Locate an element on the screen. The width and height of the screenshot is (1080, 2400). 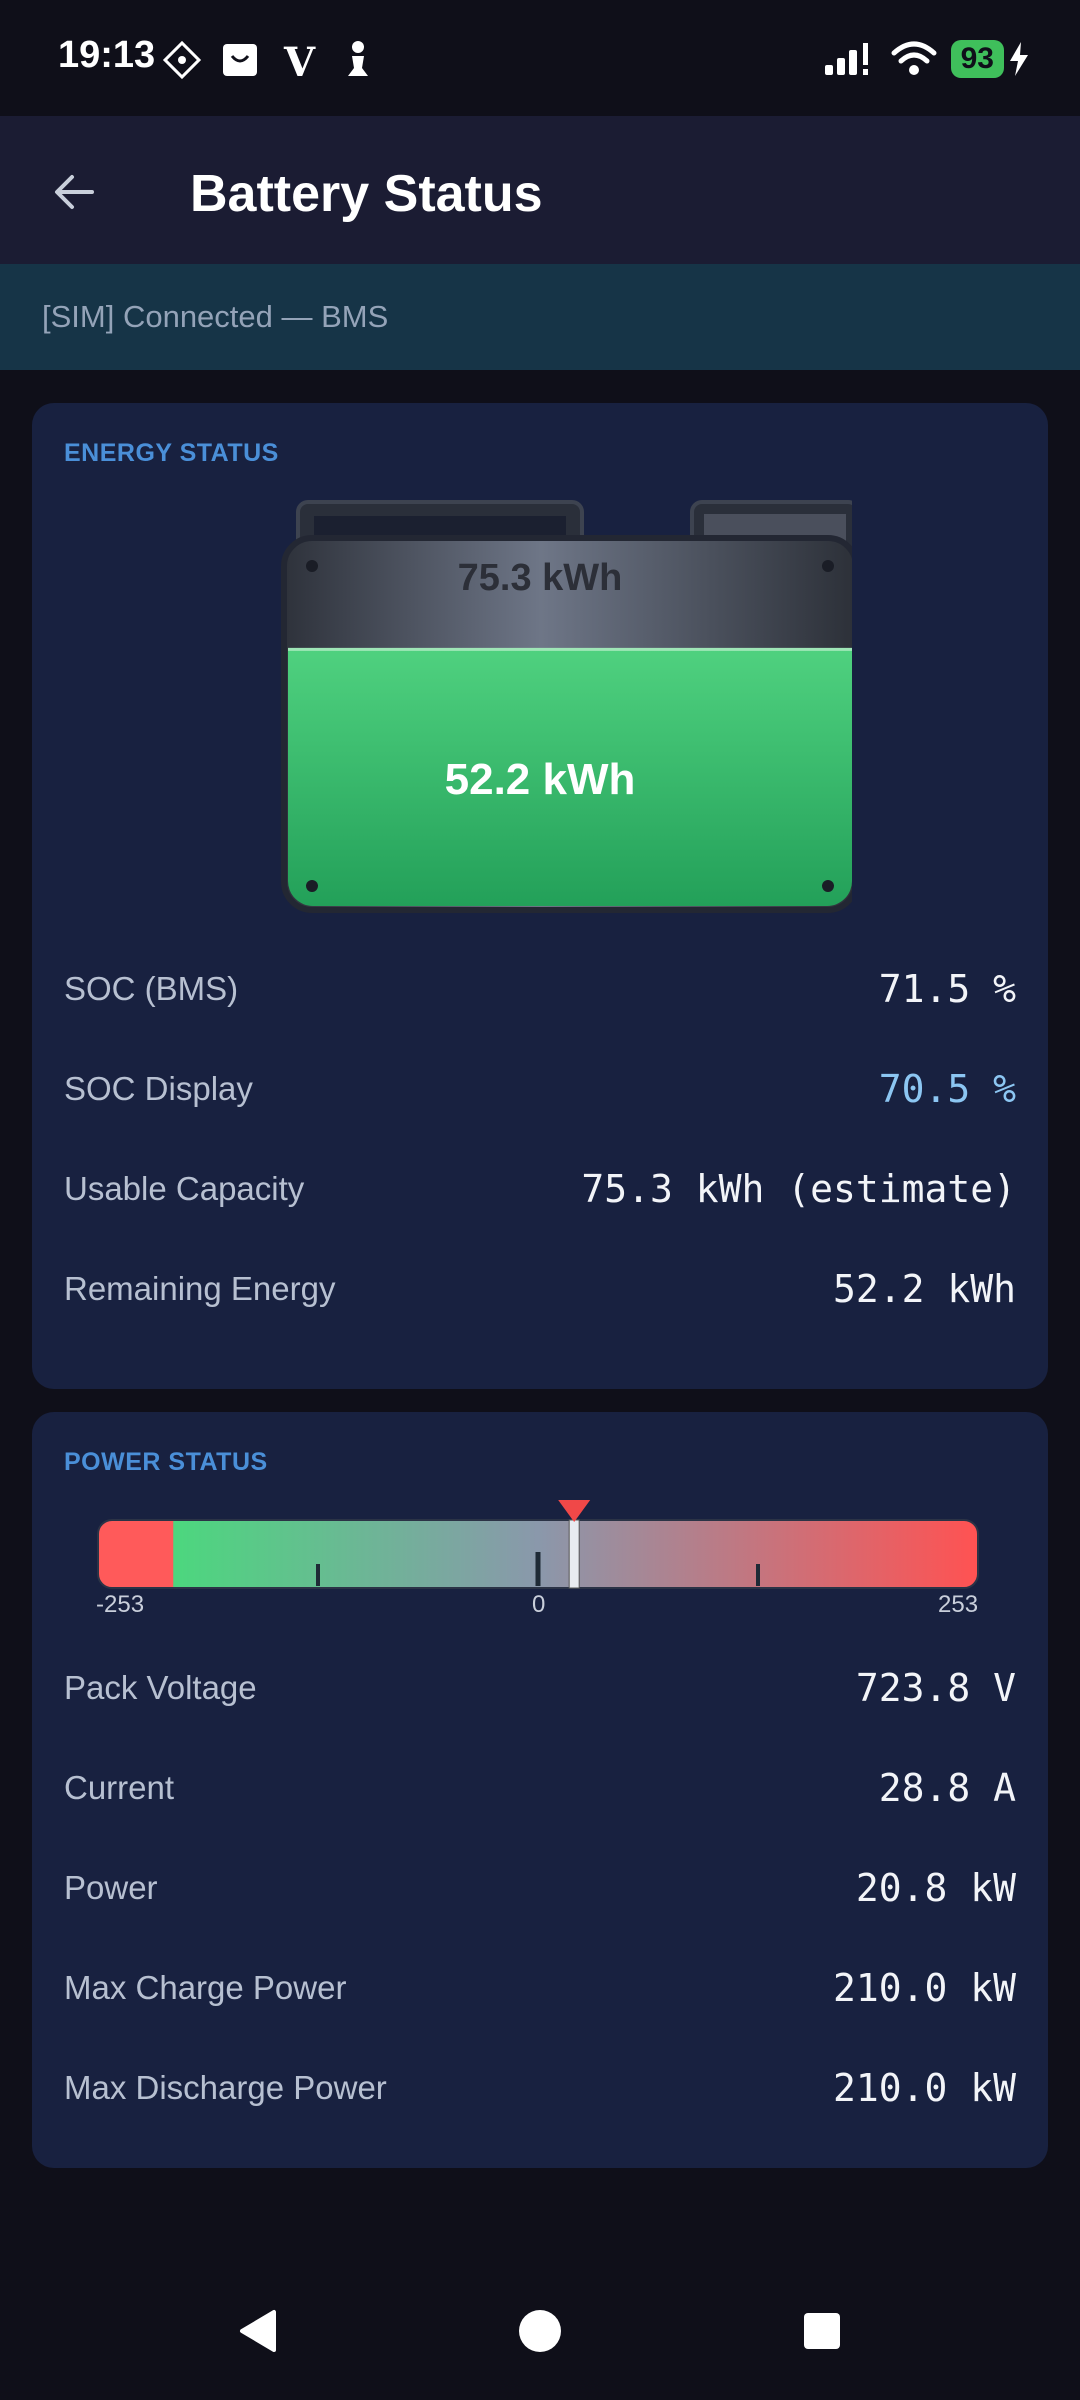
nav-recents-button is located at coordinates (822, 2331).